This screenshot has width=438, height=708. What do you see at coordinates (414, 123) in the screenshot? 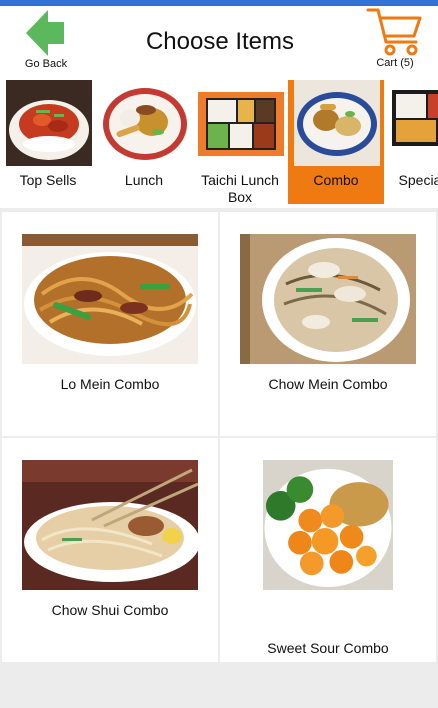
I see `category-image-special-box` at bounding box center [414, 123].